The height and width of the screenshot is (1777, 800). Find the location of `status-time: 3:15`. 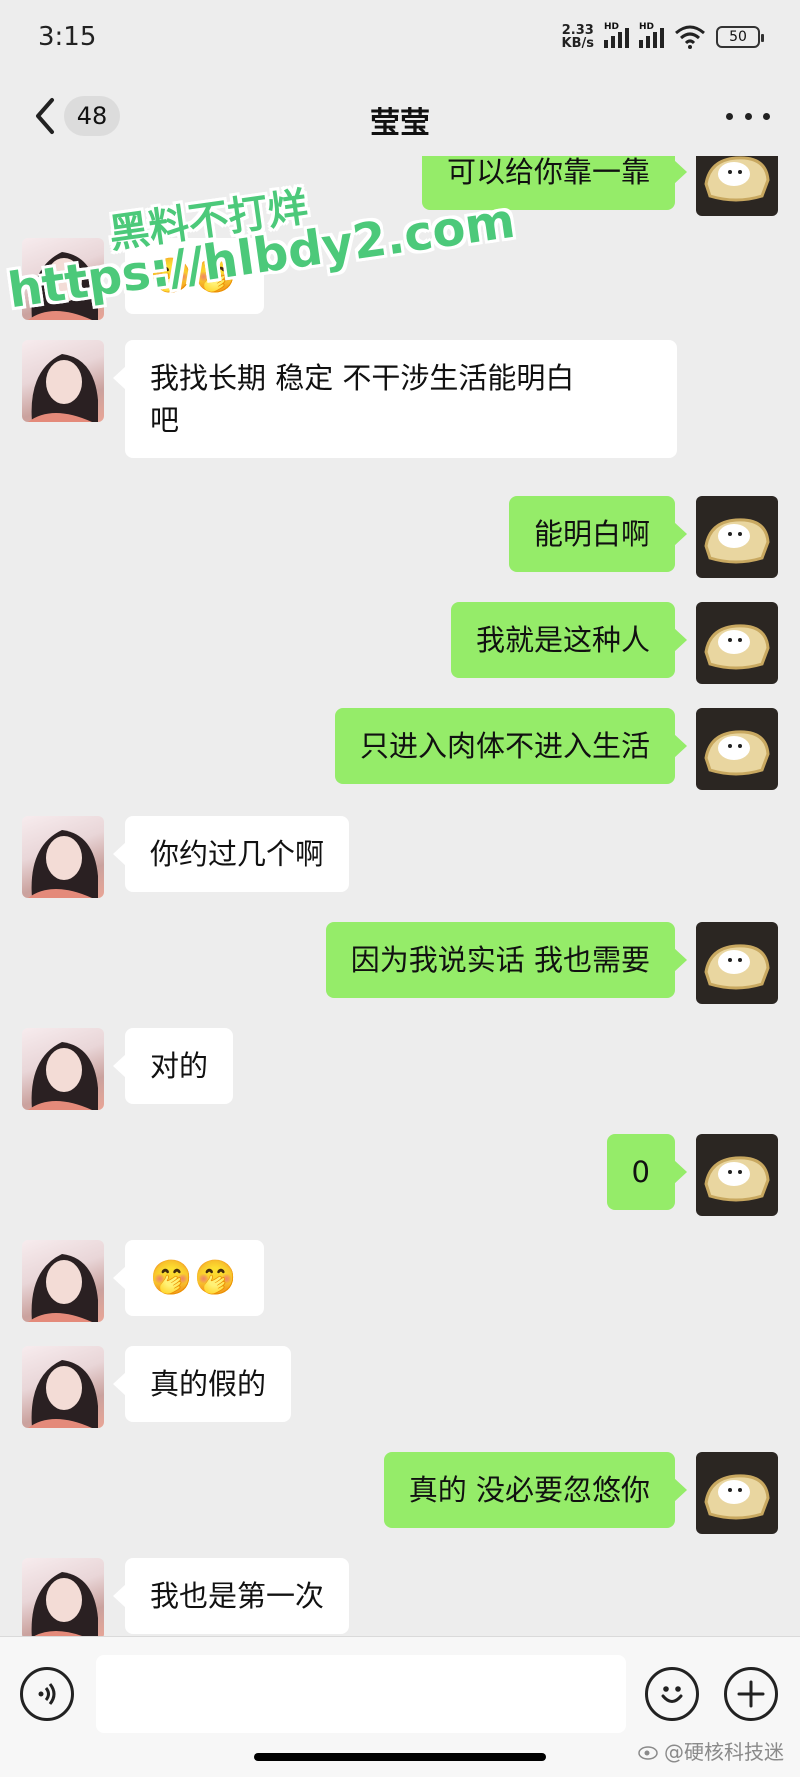

status-time: 3:15 is located at coordinates (67, 37).